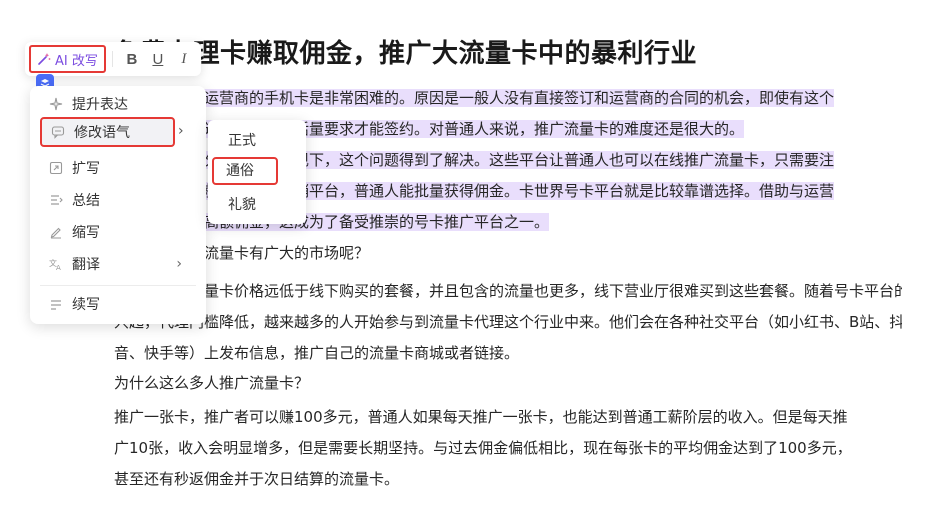 This screenshot has height=511, width=938. I want to click on pen-icon, so click(56, 232).